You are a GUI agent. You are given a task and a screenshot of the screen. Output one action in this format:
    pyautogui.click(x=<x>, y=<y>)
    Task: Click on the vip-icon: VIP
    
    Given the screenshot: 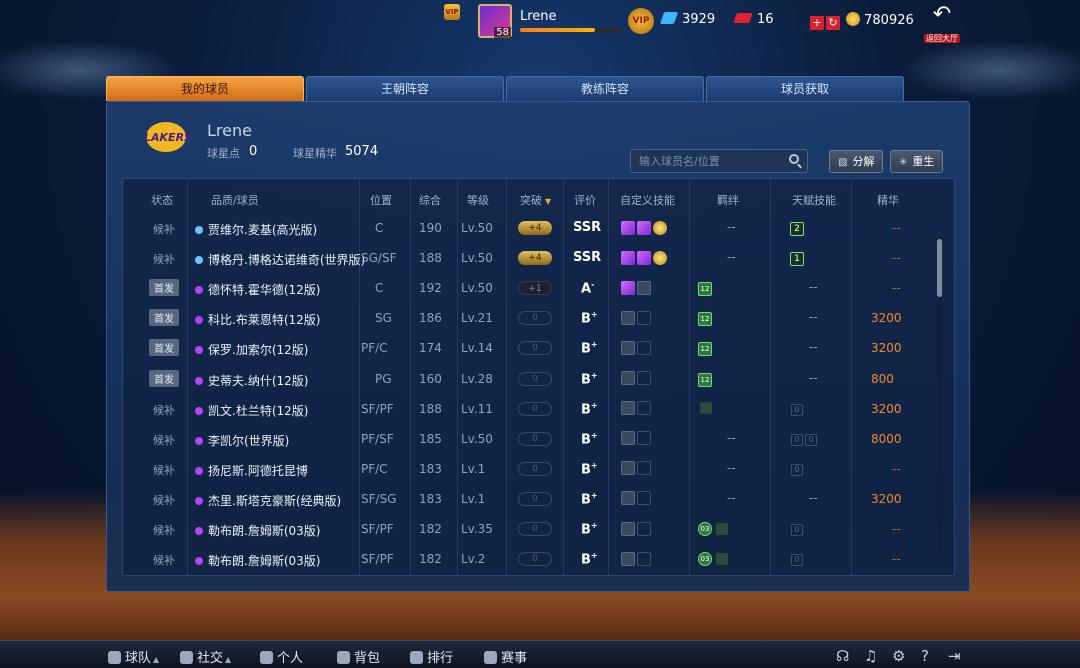 What is the action you would take?
    pyautogui.click(x=641, y=21)
    